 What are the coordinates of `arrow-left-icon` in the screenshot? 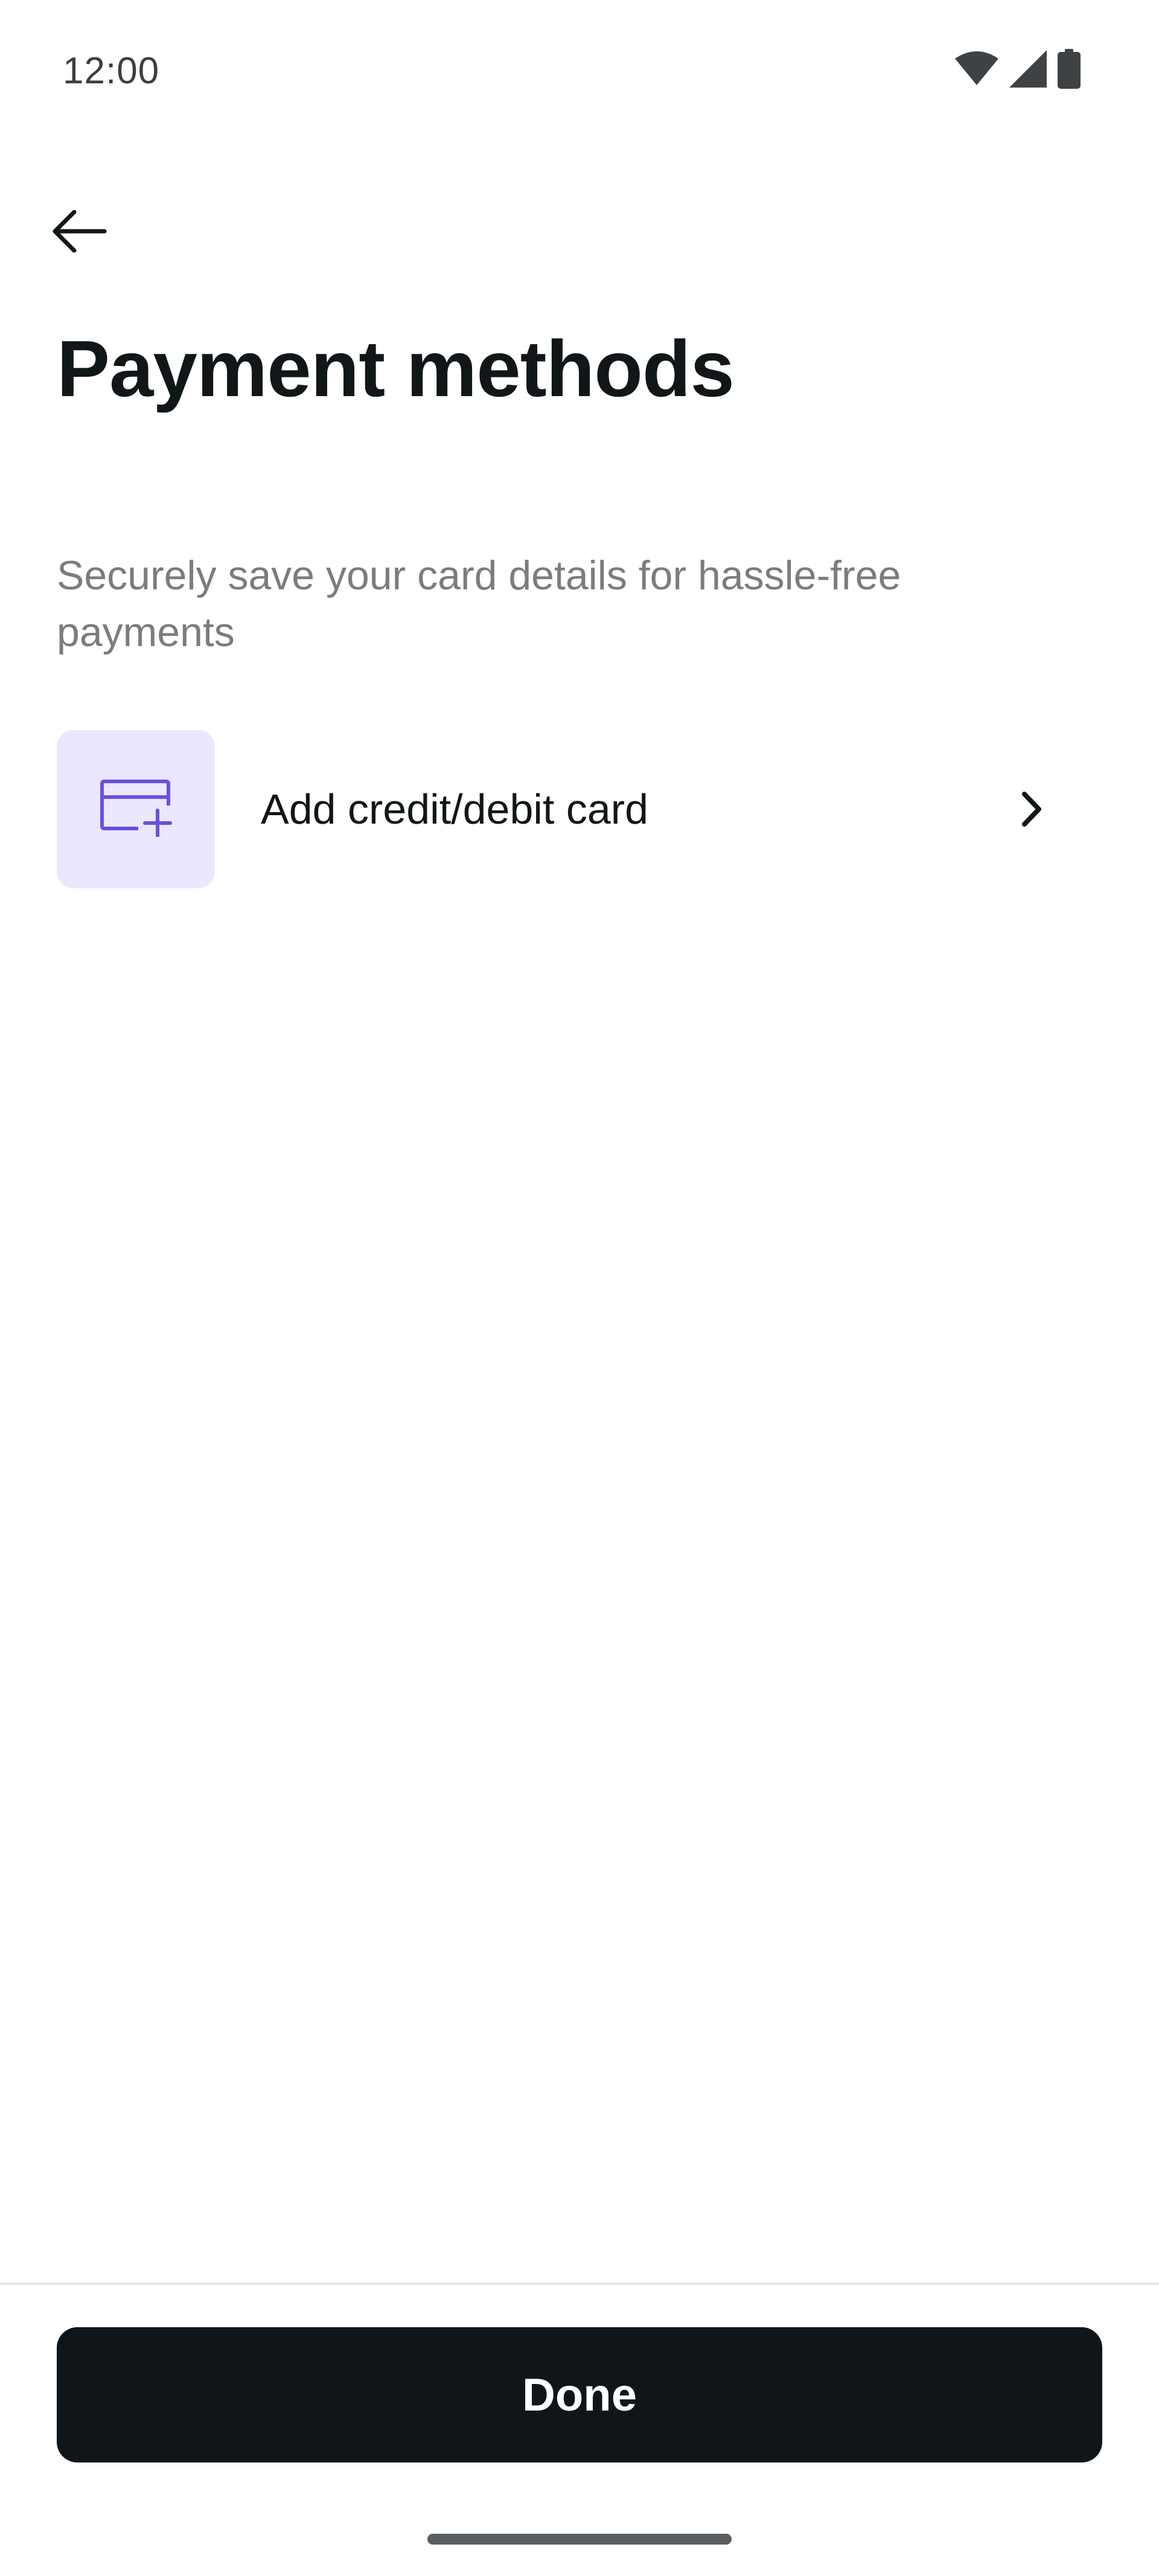 It's located at (79, 232).